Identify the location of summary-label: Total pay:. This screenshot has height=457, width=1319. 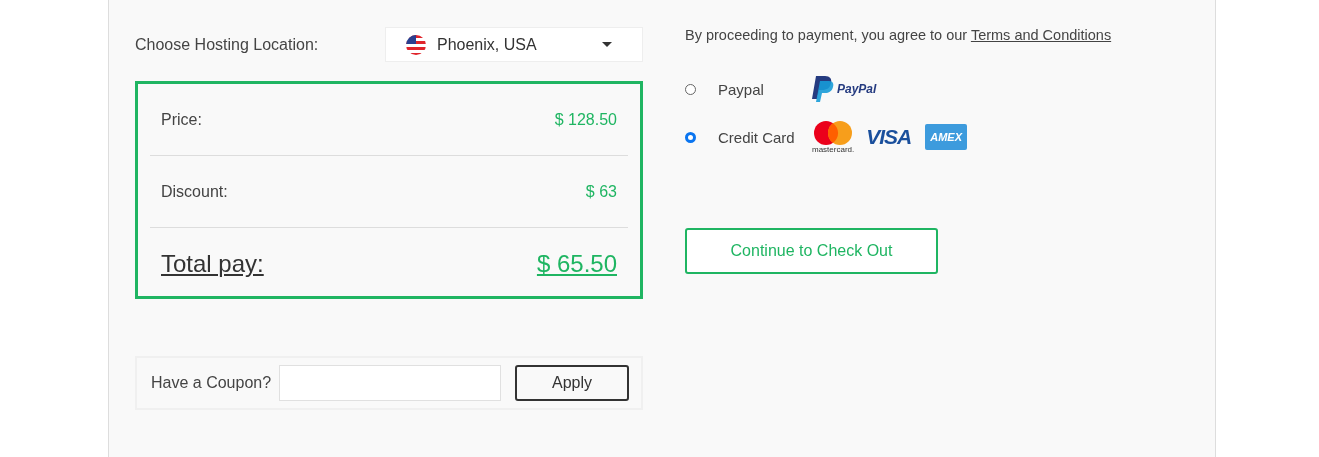
(212, 264).